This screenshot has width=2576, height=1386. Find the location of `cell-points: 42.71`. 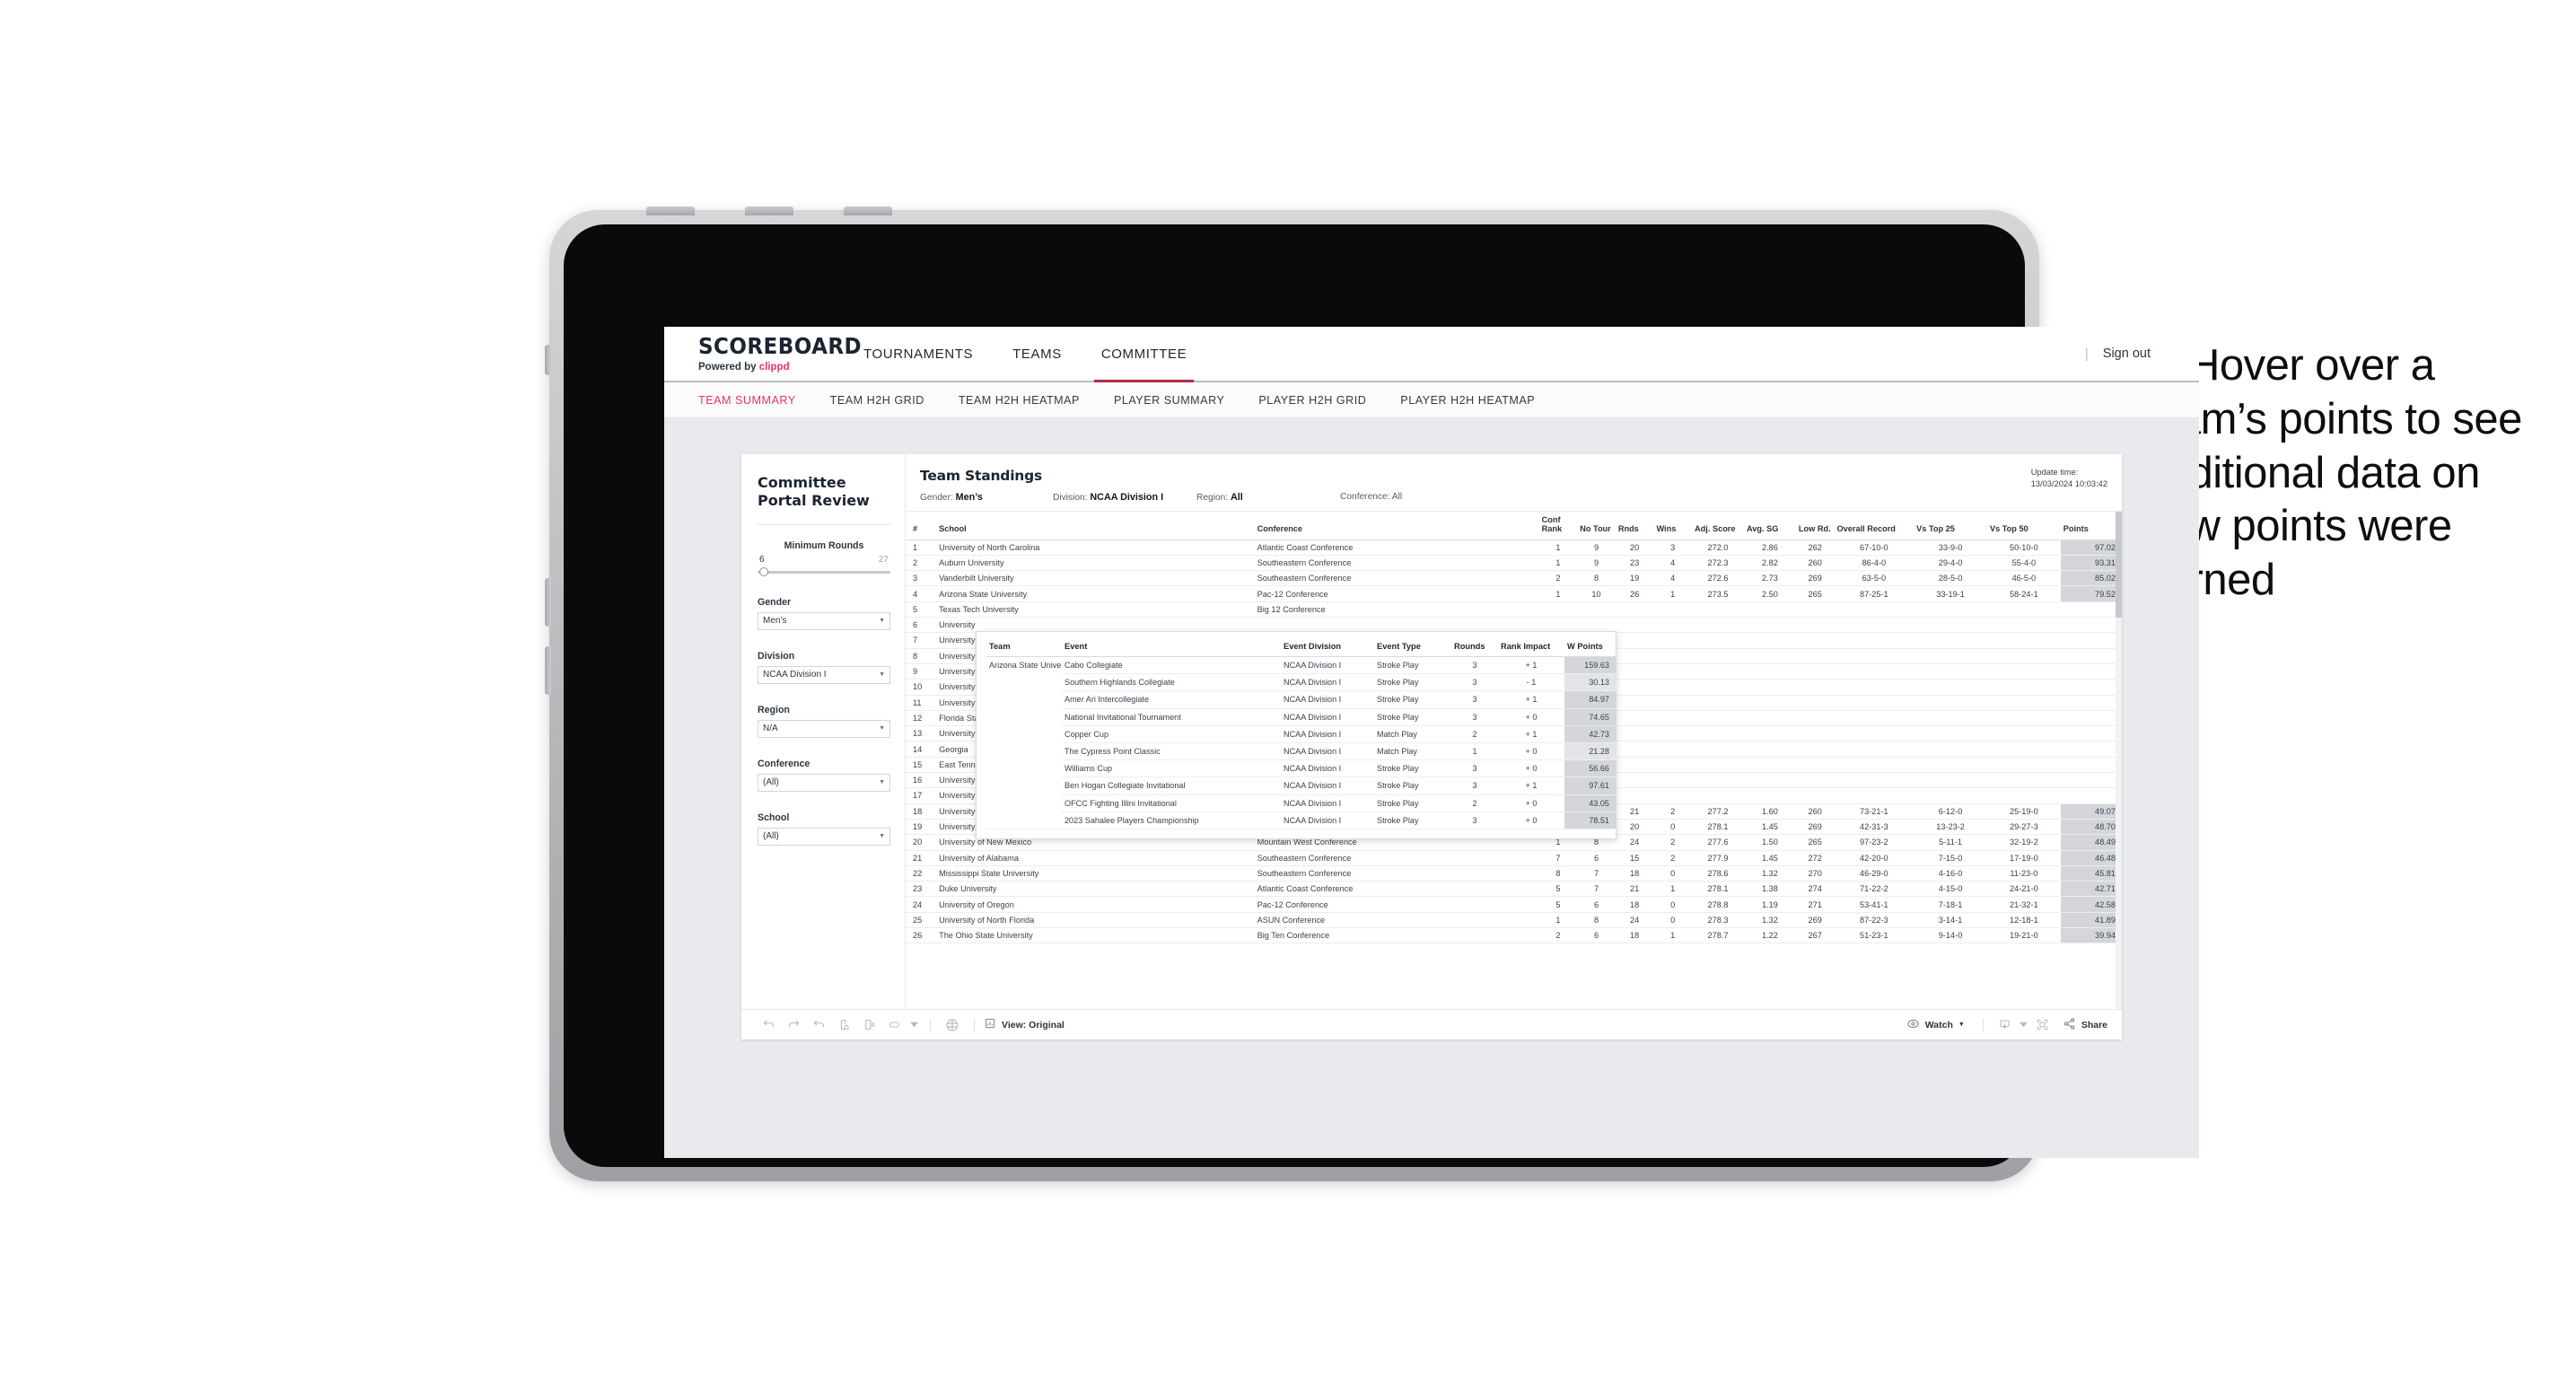

cell-points: 42.71 is located at coordinates (2091, 889).